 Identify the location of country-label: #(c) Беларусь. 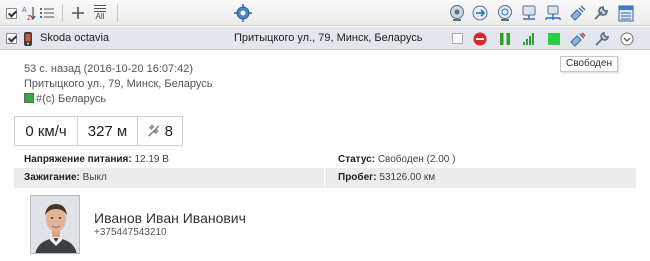
(71, 99).